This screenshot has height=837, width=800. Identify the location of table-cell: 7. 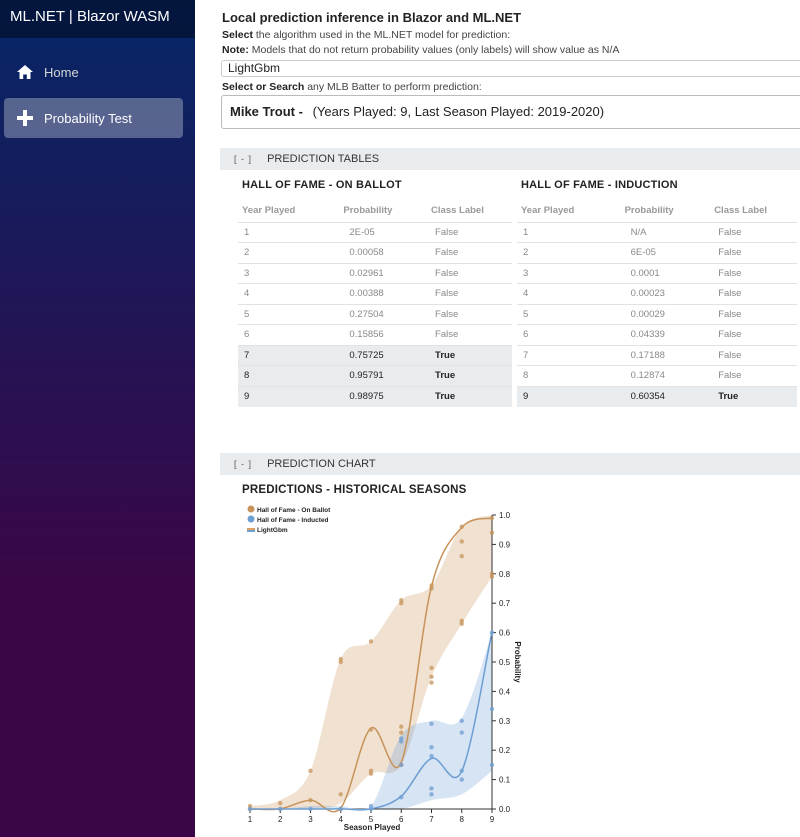
(289, 355).